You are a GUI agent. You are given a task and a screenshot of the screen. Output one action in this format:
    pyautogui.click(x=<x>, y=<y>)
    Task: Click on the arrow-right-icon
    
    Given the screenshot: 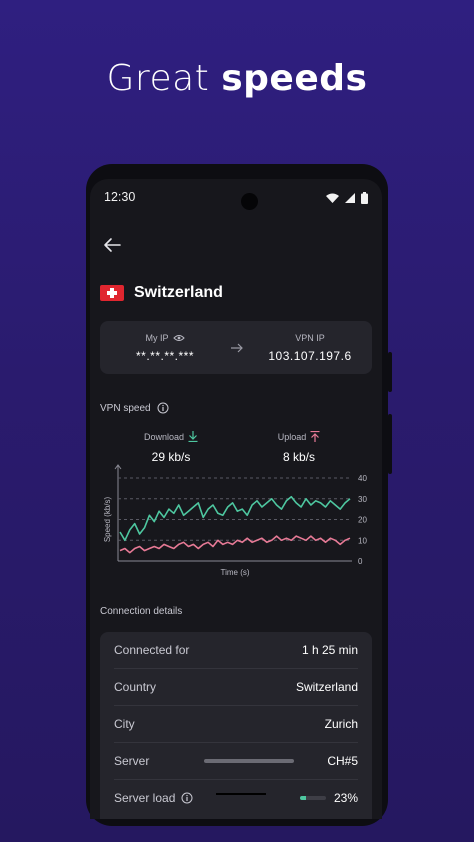 What is the action you would take?
    pyautogui.click(x=237, y=348)
    